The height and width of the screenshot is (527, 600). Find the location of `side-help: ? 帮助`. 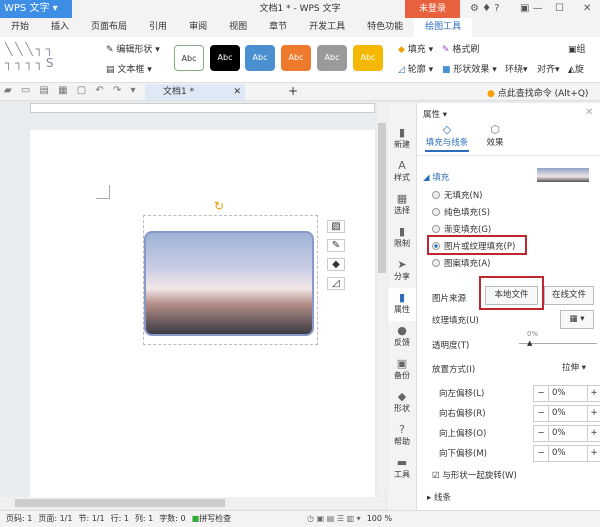

side-help: ? 帮助 is located at coordinates (402, 436).